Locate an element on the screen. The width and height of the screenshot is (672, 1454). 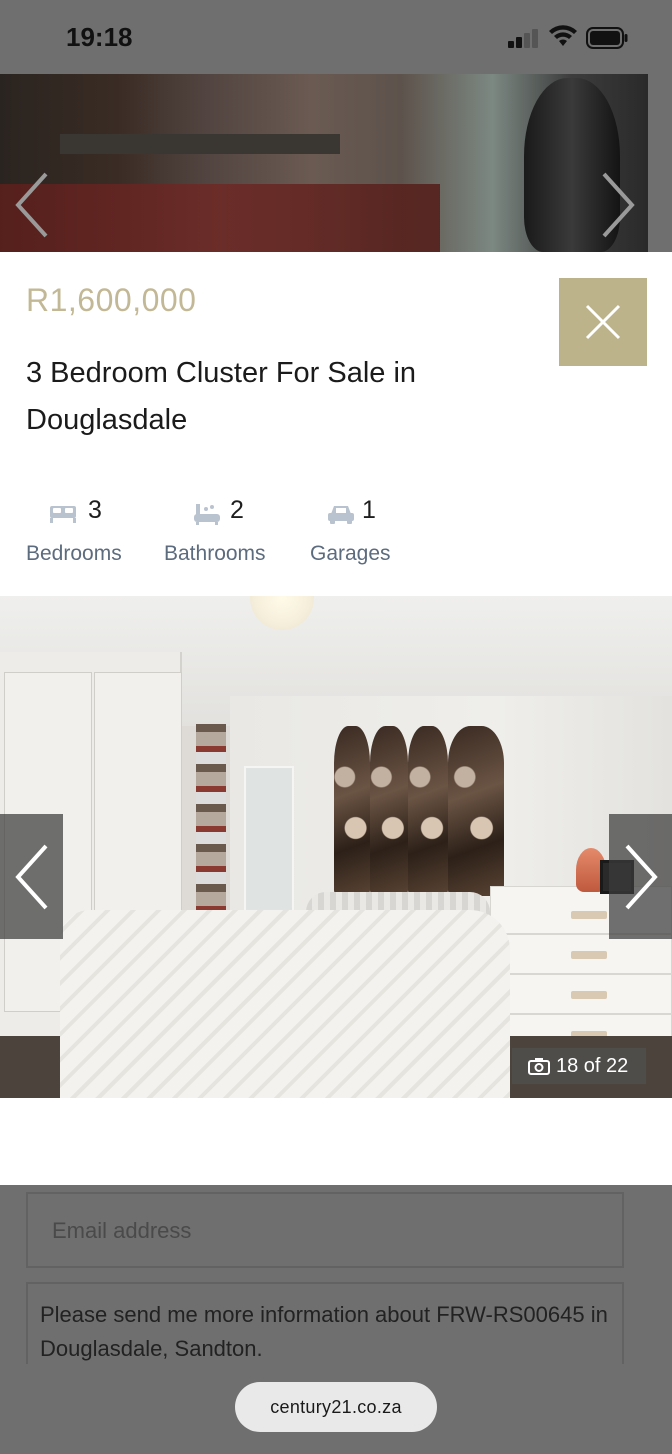
bath-icon is located at coordinates (207, 514).